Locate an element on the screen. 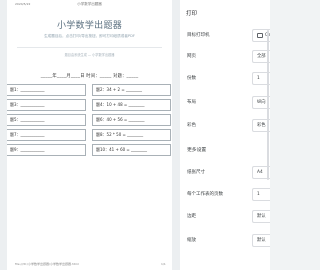 The height and width of the screenshot is (270, 320). more-settings-toggle: 更多设置 is located at coordinates (196, 149).